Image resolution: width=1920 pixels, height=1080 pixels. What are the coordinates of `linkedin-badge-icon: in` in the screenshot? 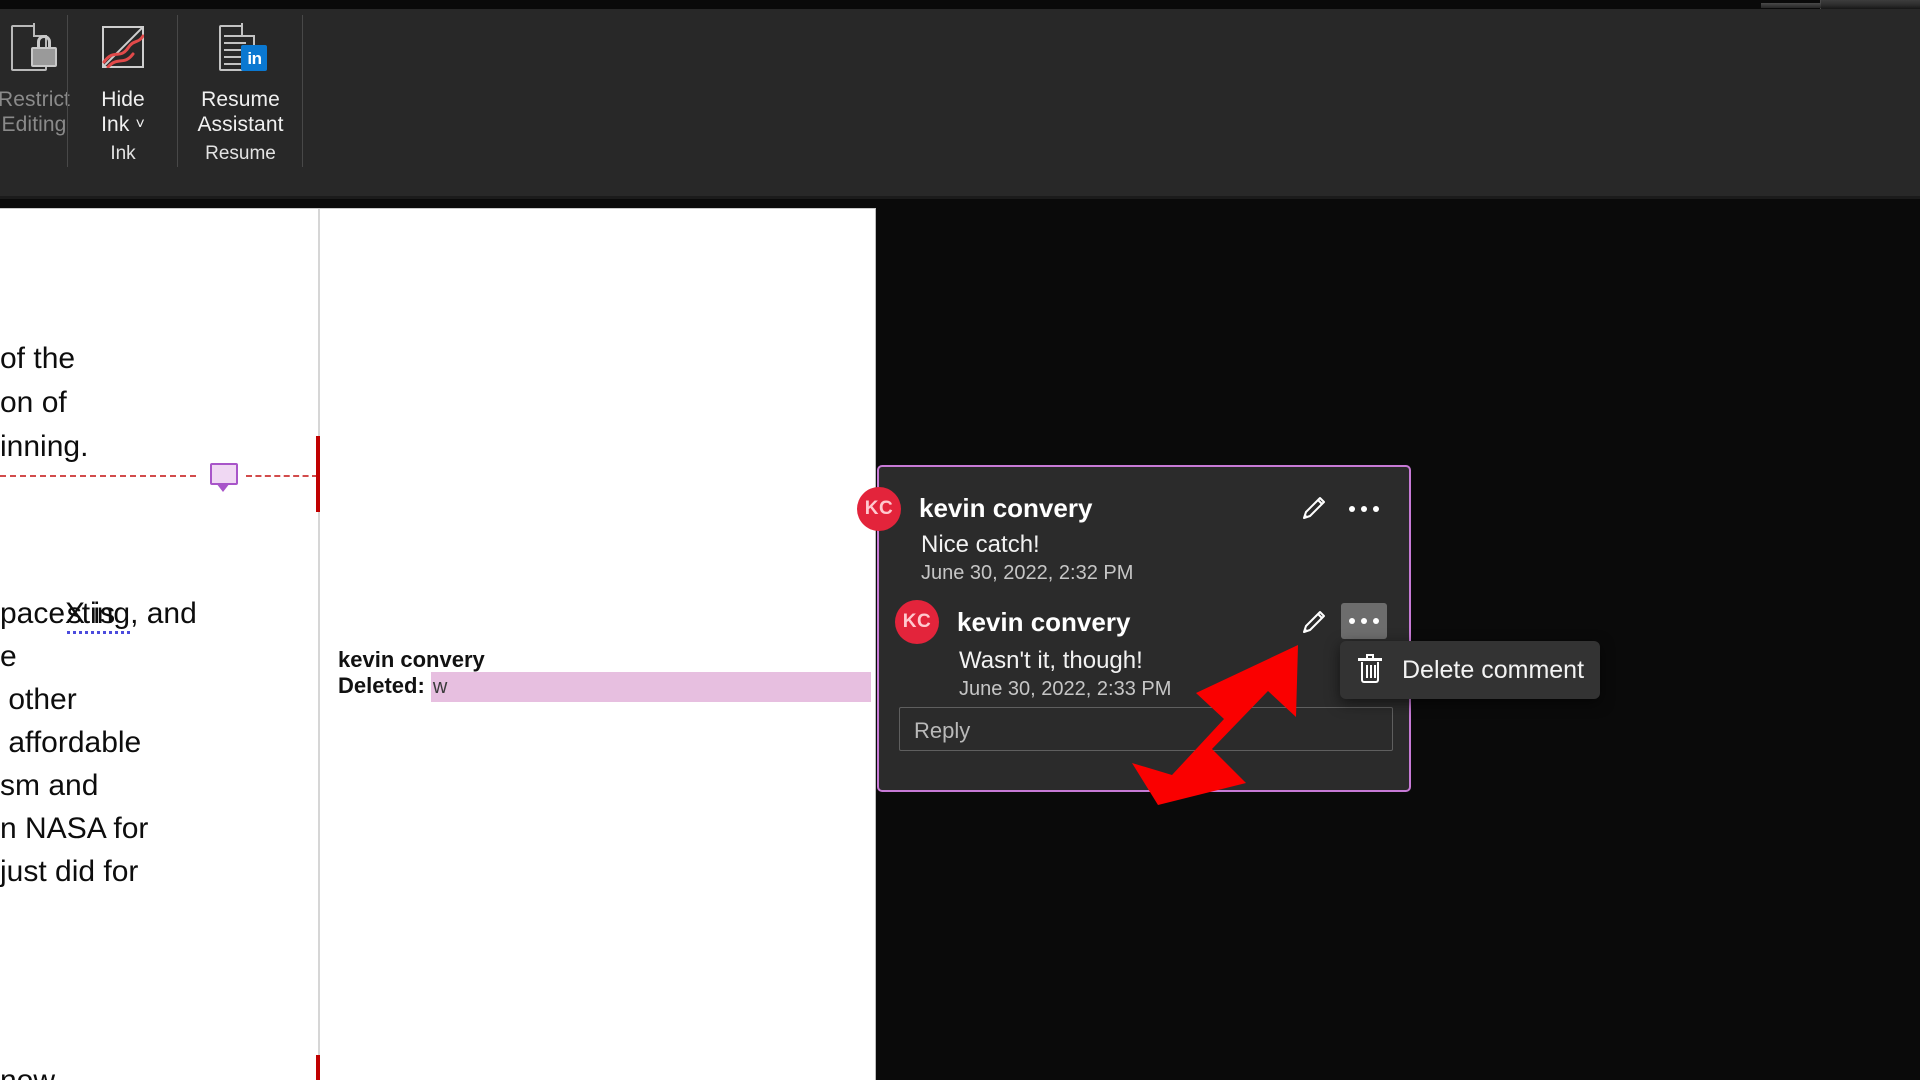 It's located at (254, 58).